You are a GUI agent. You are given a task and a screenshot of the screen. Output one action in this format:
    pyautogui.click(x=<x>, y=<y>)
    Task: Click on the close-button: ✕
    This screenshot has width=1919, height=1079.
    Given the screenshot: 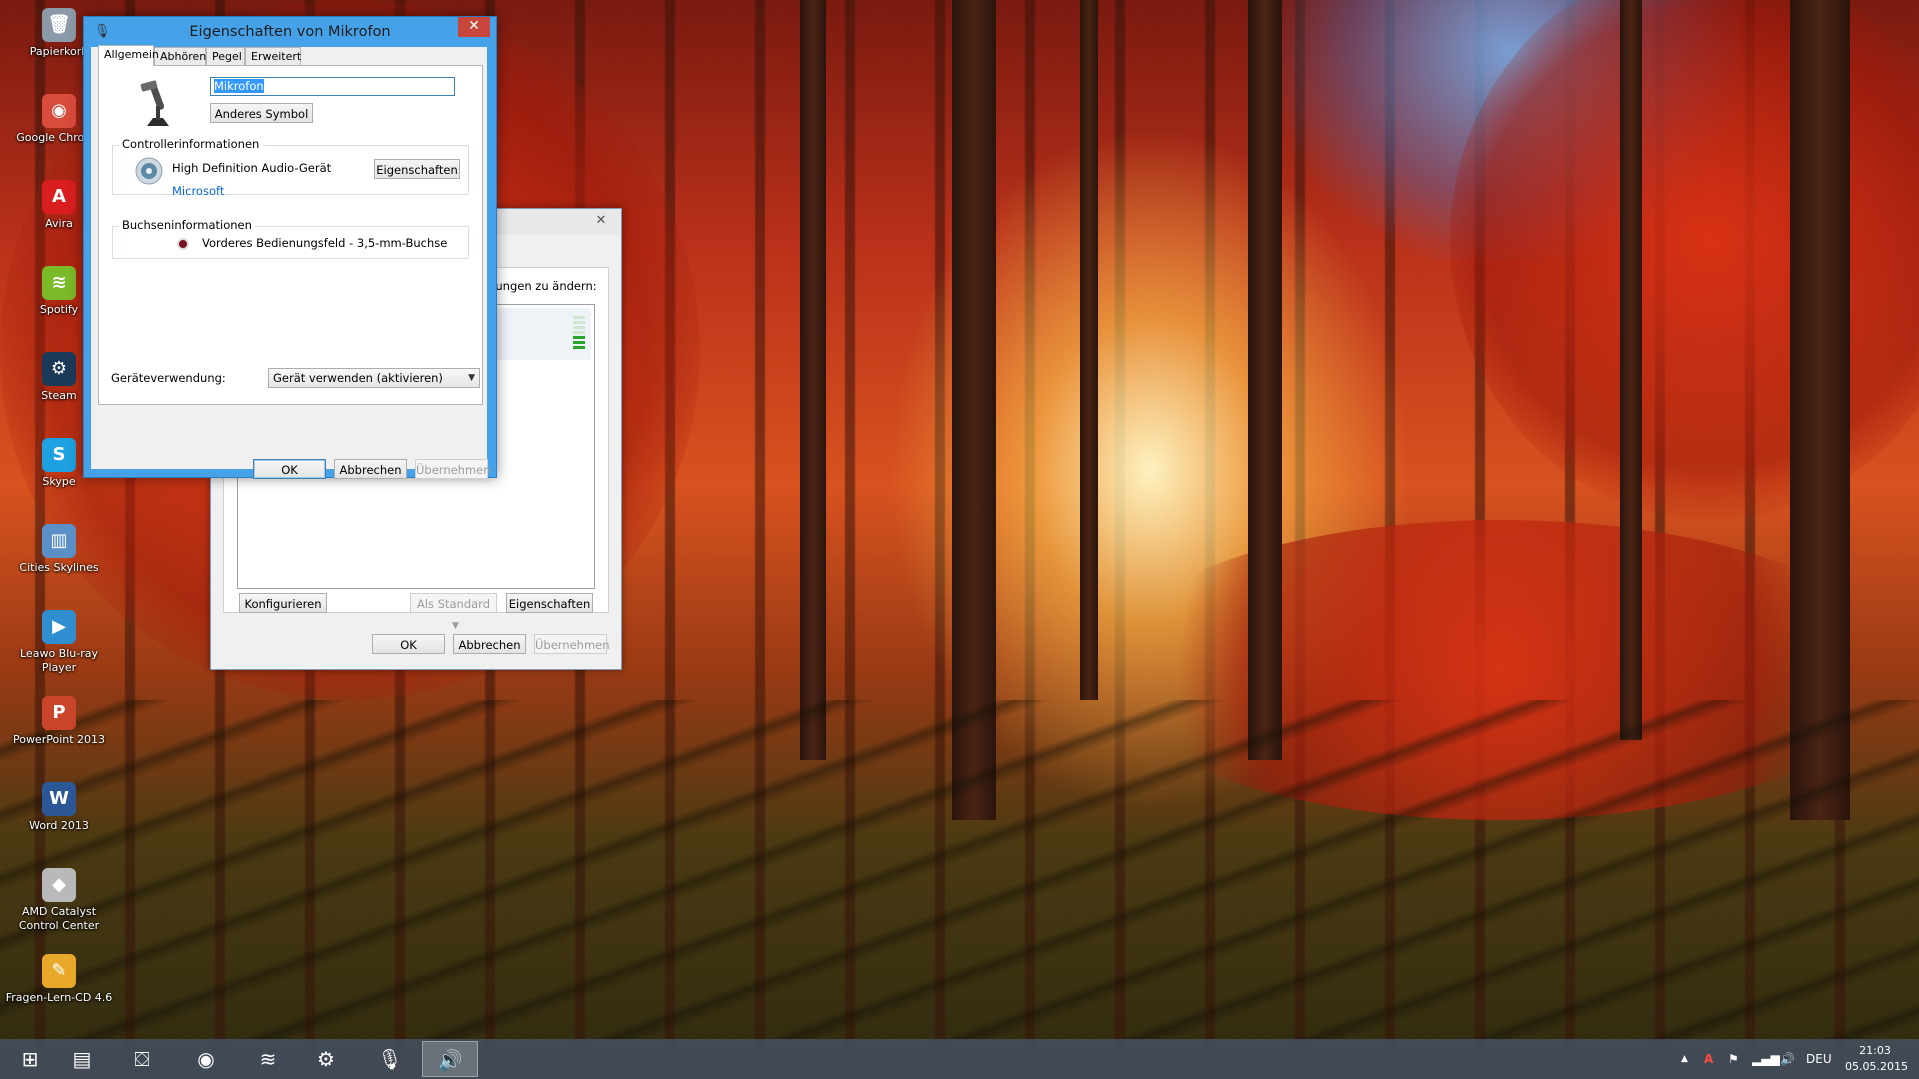 What is the action you would take?
    pyautogui.click(x=474, y=27)
    